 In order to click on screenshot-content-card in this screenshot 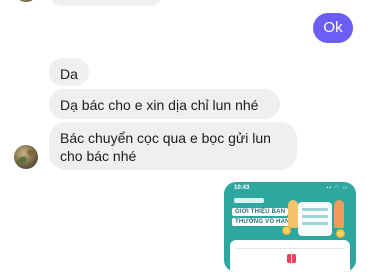, I will do `click(290, 256)`.